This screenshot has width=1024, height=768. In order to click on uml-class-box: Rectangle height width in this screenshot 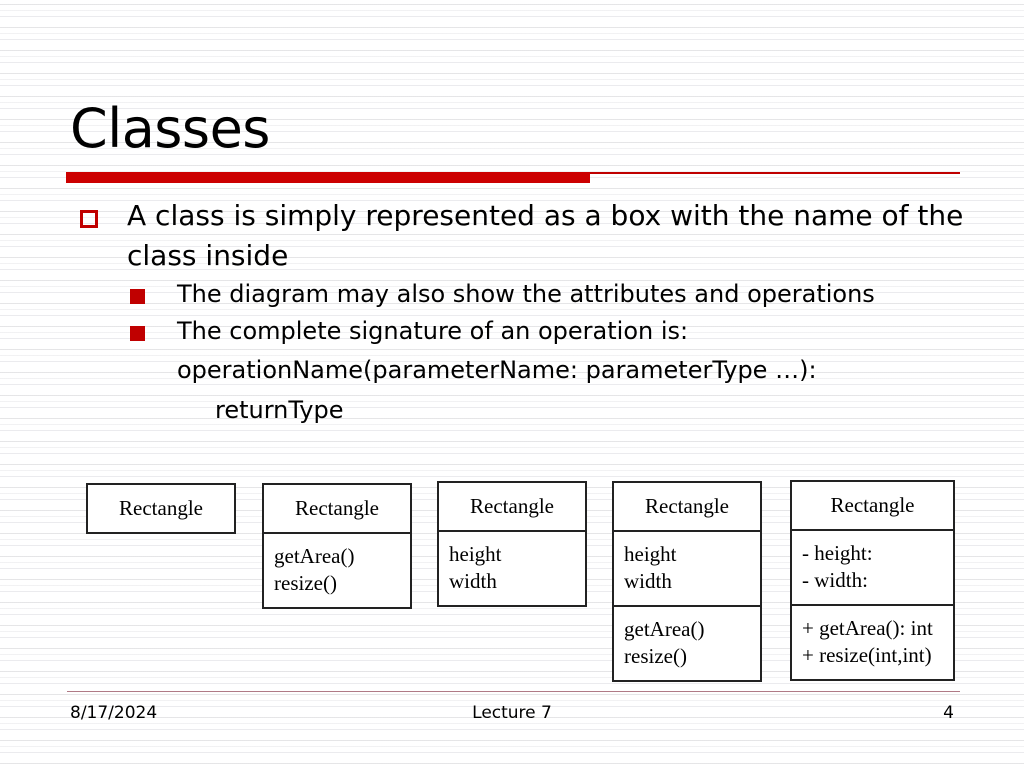, I will do `click(512, 544)`.